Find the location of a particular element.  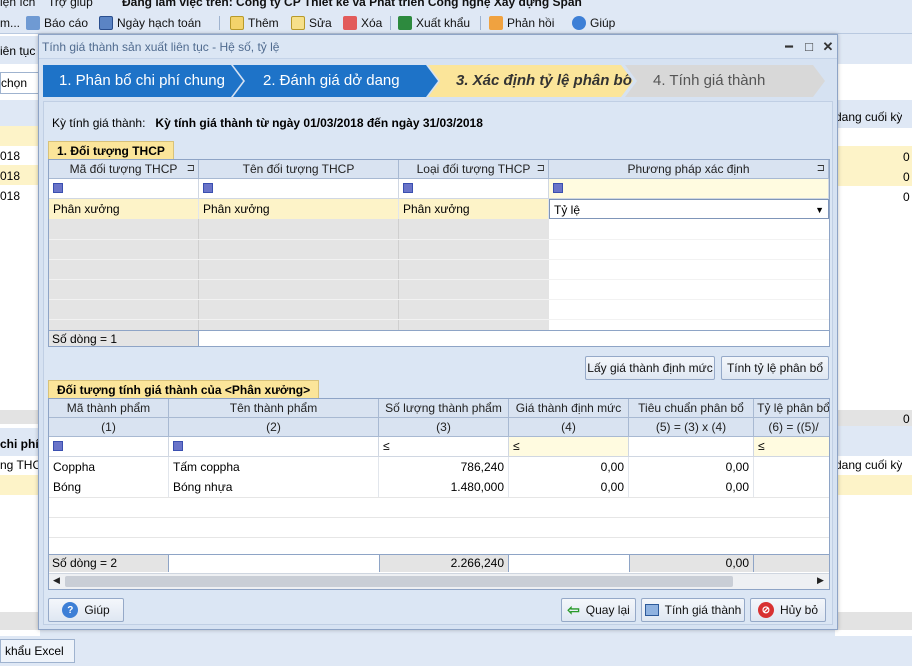

get-standard-cost-button: Lấy giá thành định mức is located at coordinates (650, 368).